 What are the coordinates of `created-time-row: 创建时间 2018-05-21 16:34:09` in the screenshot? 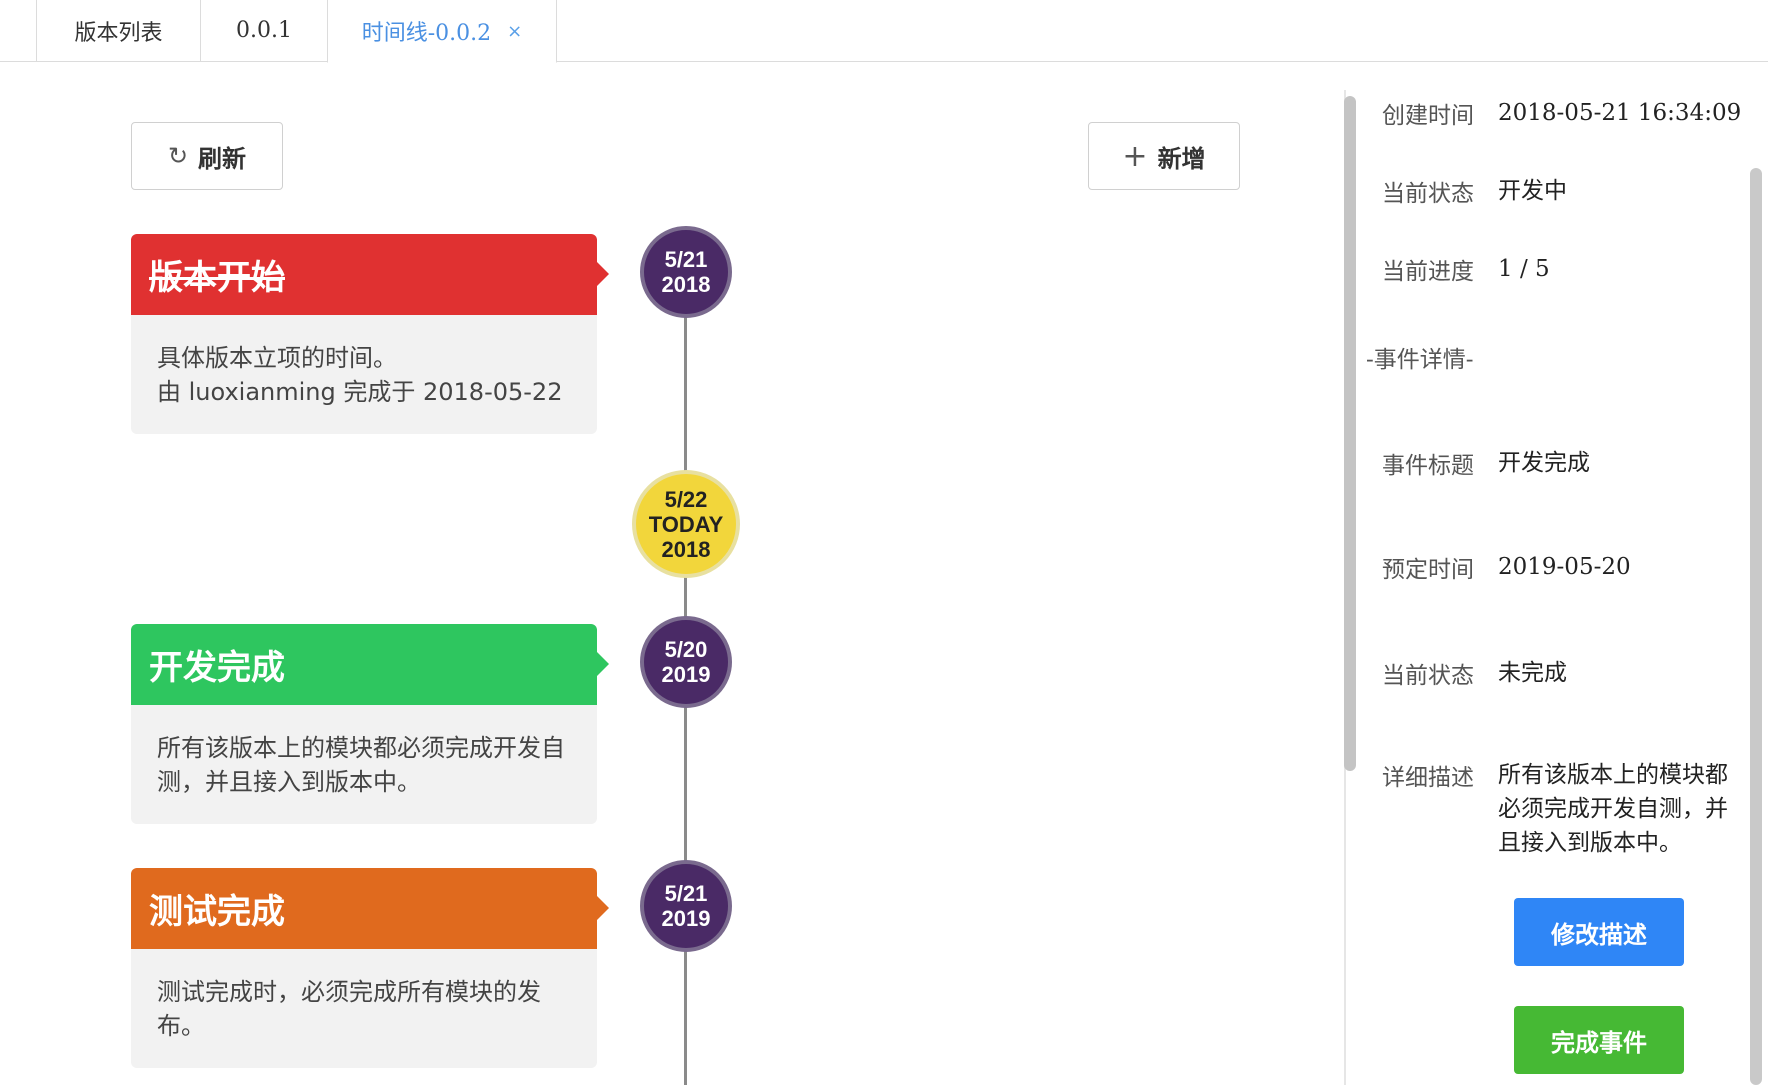 It's located at (1565, 113).